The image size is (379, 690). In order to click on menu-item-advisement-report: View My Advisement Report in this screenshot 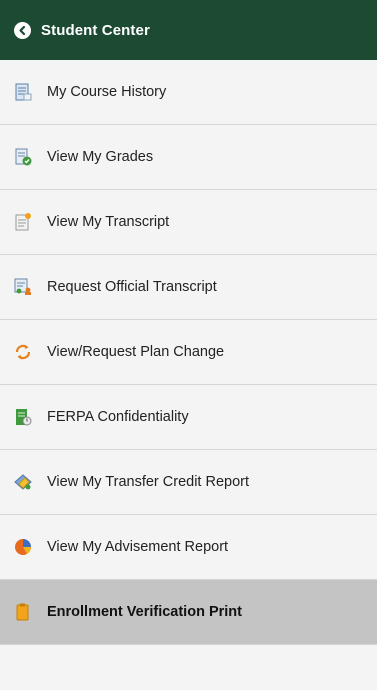, I will do `click(188, 547)`.